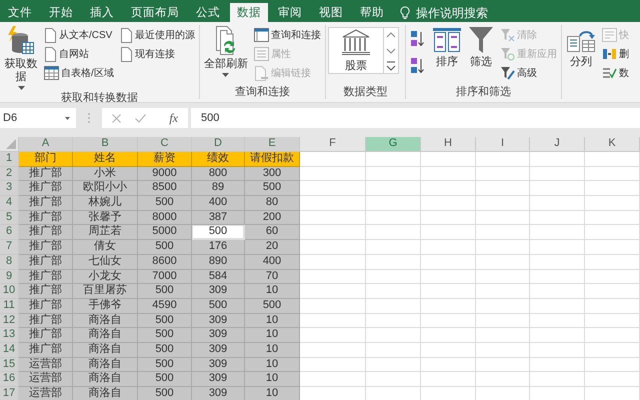 This screenshot has width=640, height=400. Describe the element at coordinates (20, 13) in the screenshot. I see `menu-tab: 文件` at that location.